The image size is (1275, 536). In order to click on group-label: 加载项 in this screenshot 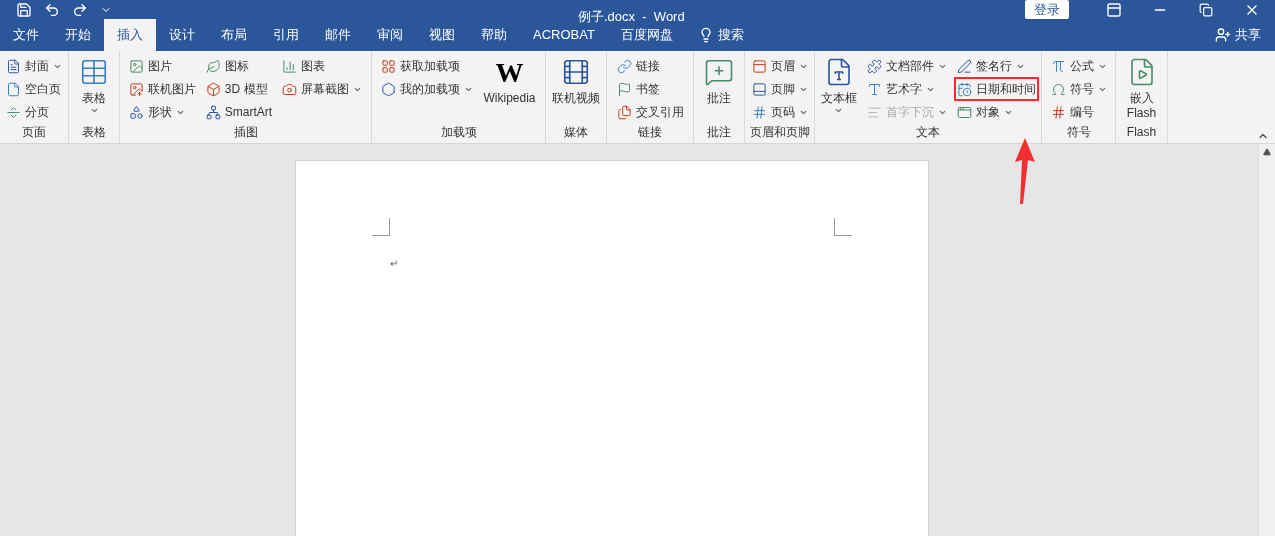, I will do `click(458, 132)`.